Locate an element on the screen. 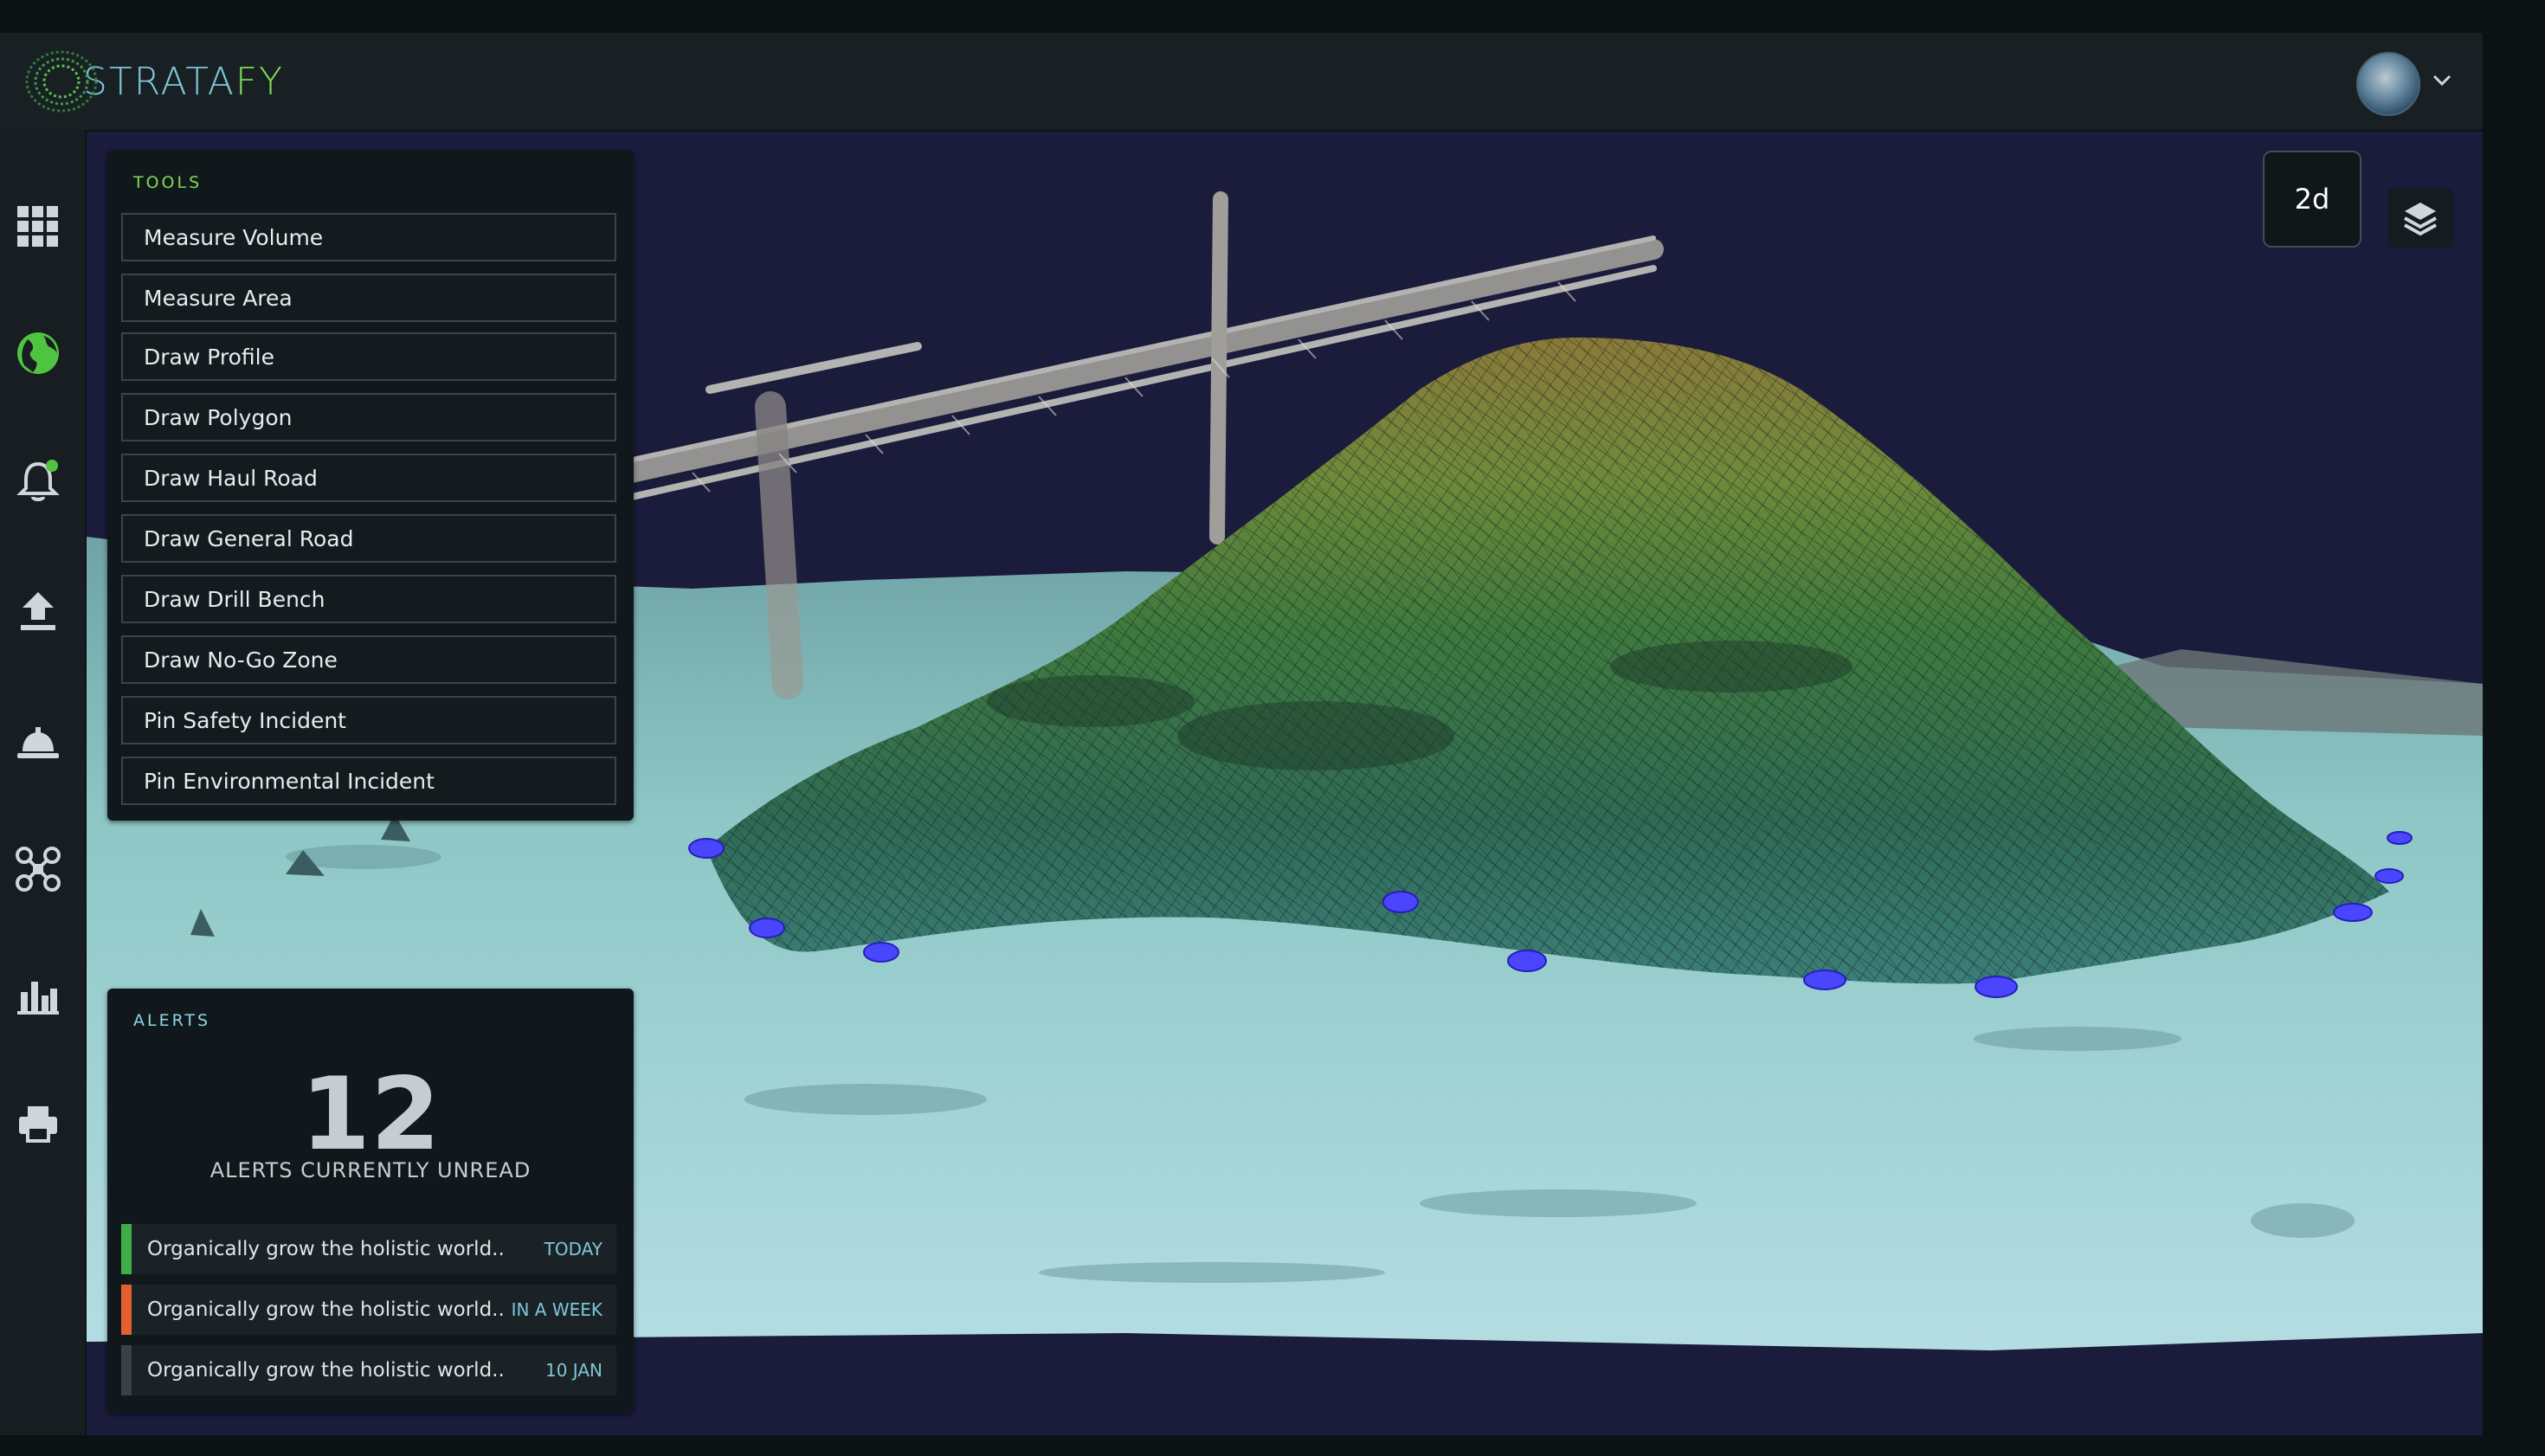 The image size is (2545, 1456). sidebar-item-reports is located at coordinates (38, 995).